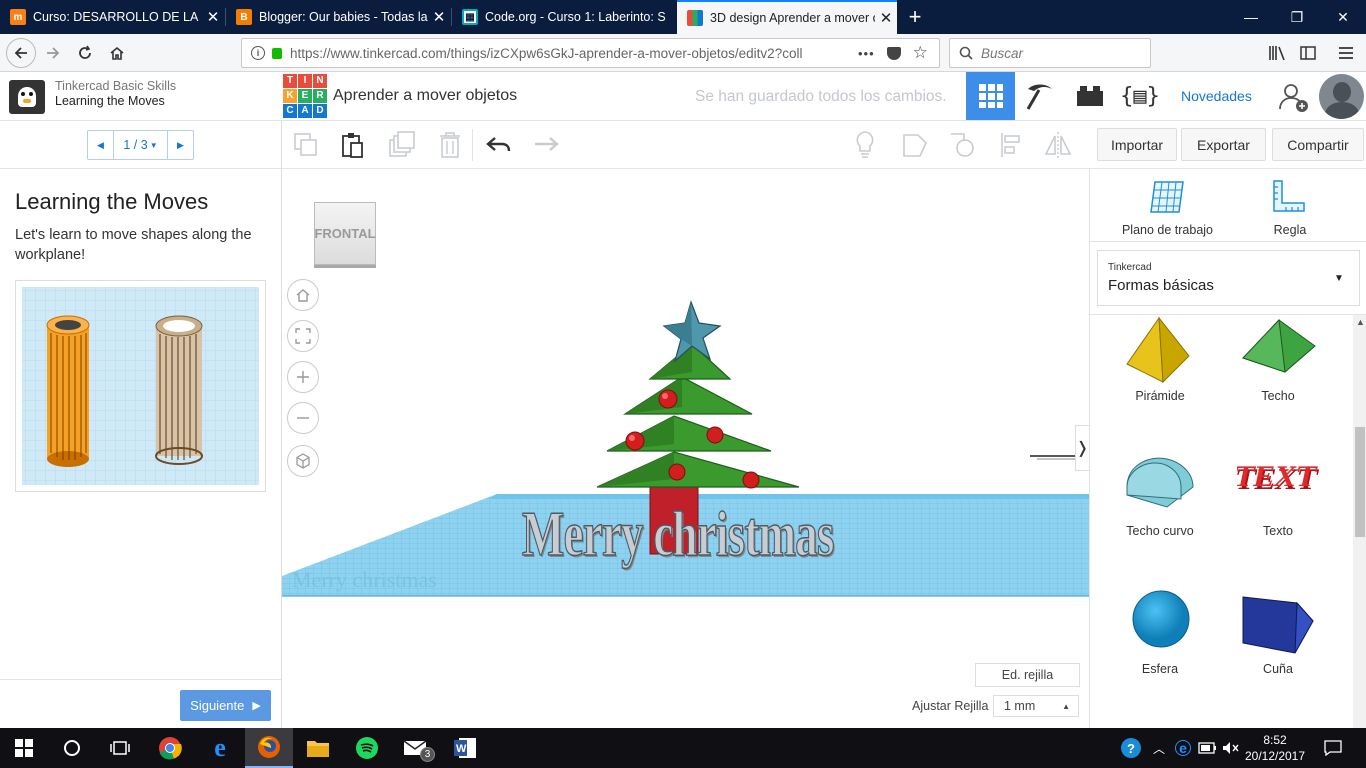  What do you see at coordinates (1333, 748) in the screenshot?
I see `notifications-icon` at bounding box center [1333, 748].